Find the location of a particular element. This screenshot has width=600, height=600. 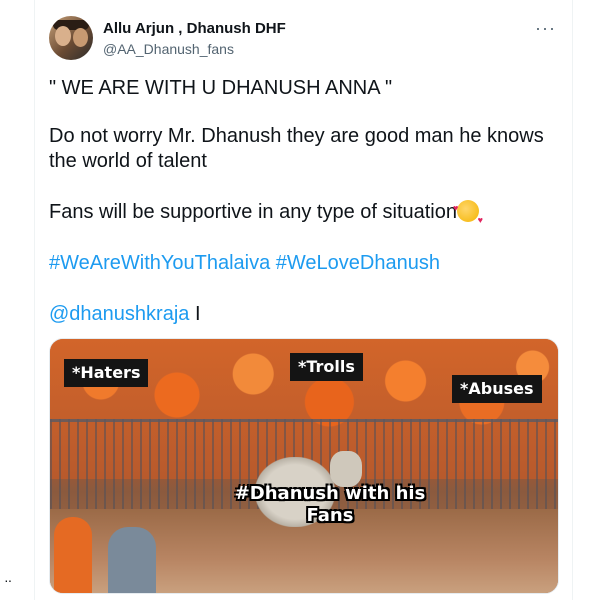

hashtag-link: #WeAreWithYouThalaiva is located at coordinates (159, 263).